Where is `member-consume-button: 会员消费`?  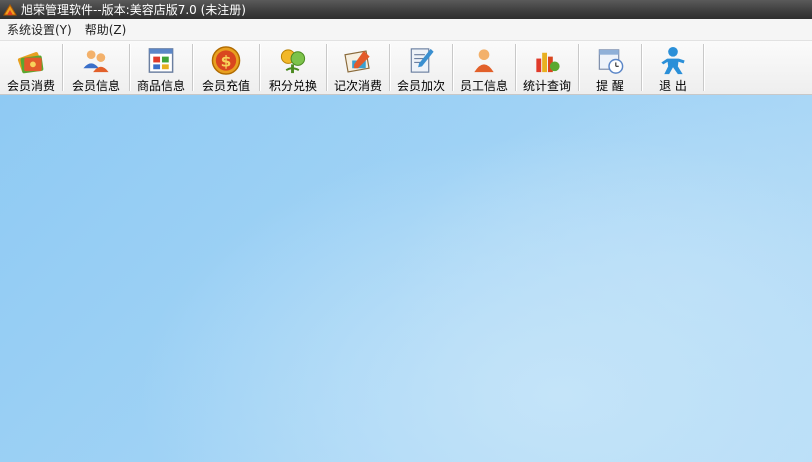 member-consume-button: 会员消费 is located at coordinates (31, 67).